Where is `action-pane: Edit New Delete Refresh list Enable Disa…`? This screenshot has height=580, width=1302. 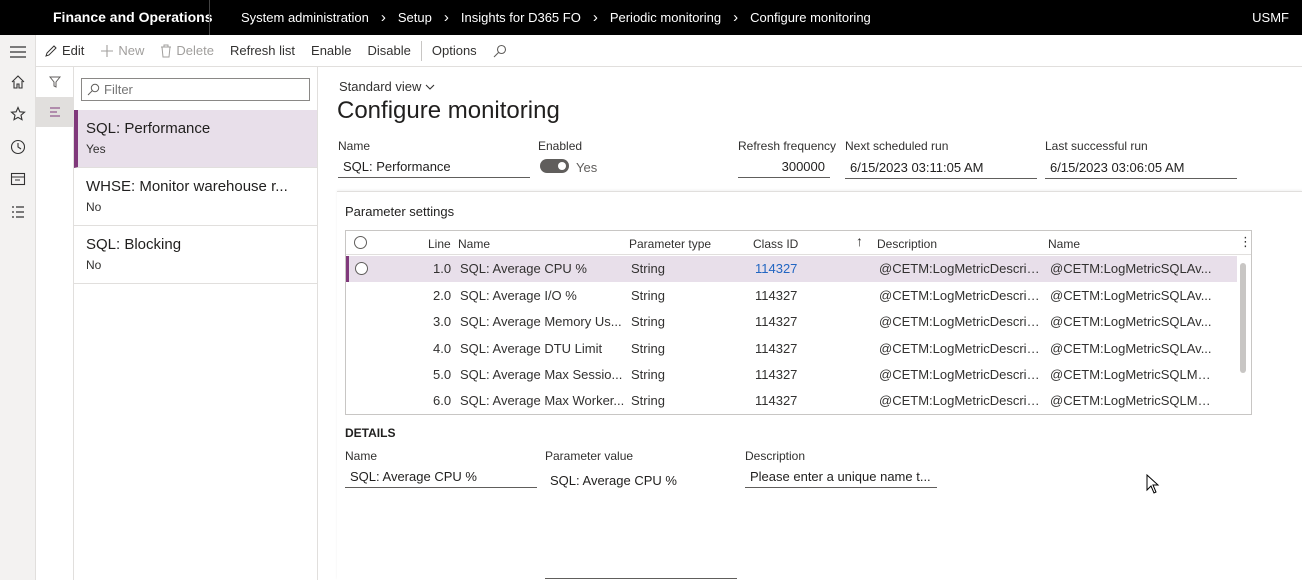
action-pane: Edit New Delete Refresh list Enable Disa… is located at coordinates (669, 51).